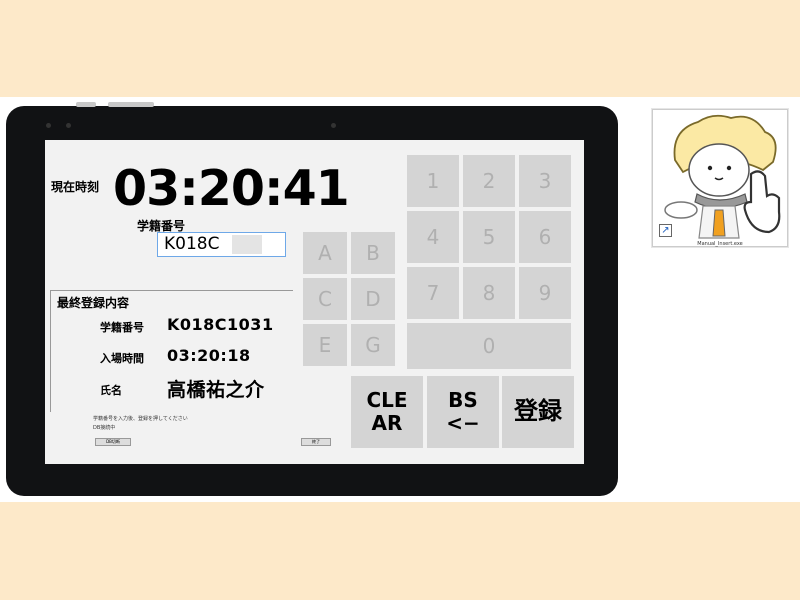 The image size is (800, 600). I want to click on last-registration-title: 最終登録内容, so click(93, 303).